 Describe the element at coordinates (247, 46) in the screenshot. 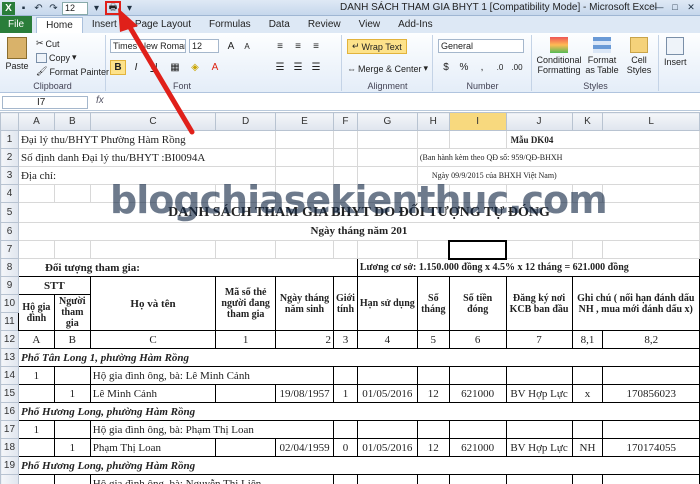

I see `decrease-font-icon: A` at that location.